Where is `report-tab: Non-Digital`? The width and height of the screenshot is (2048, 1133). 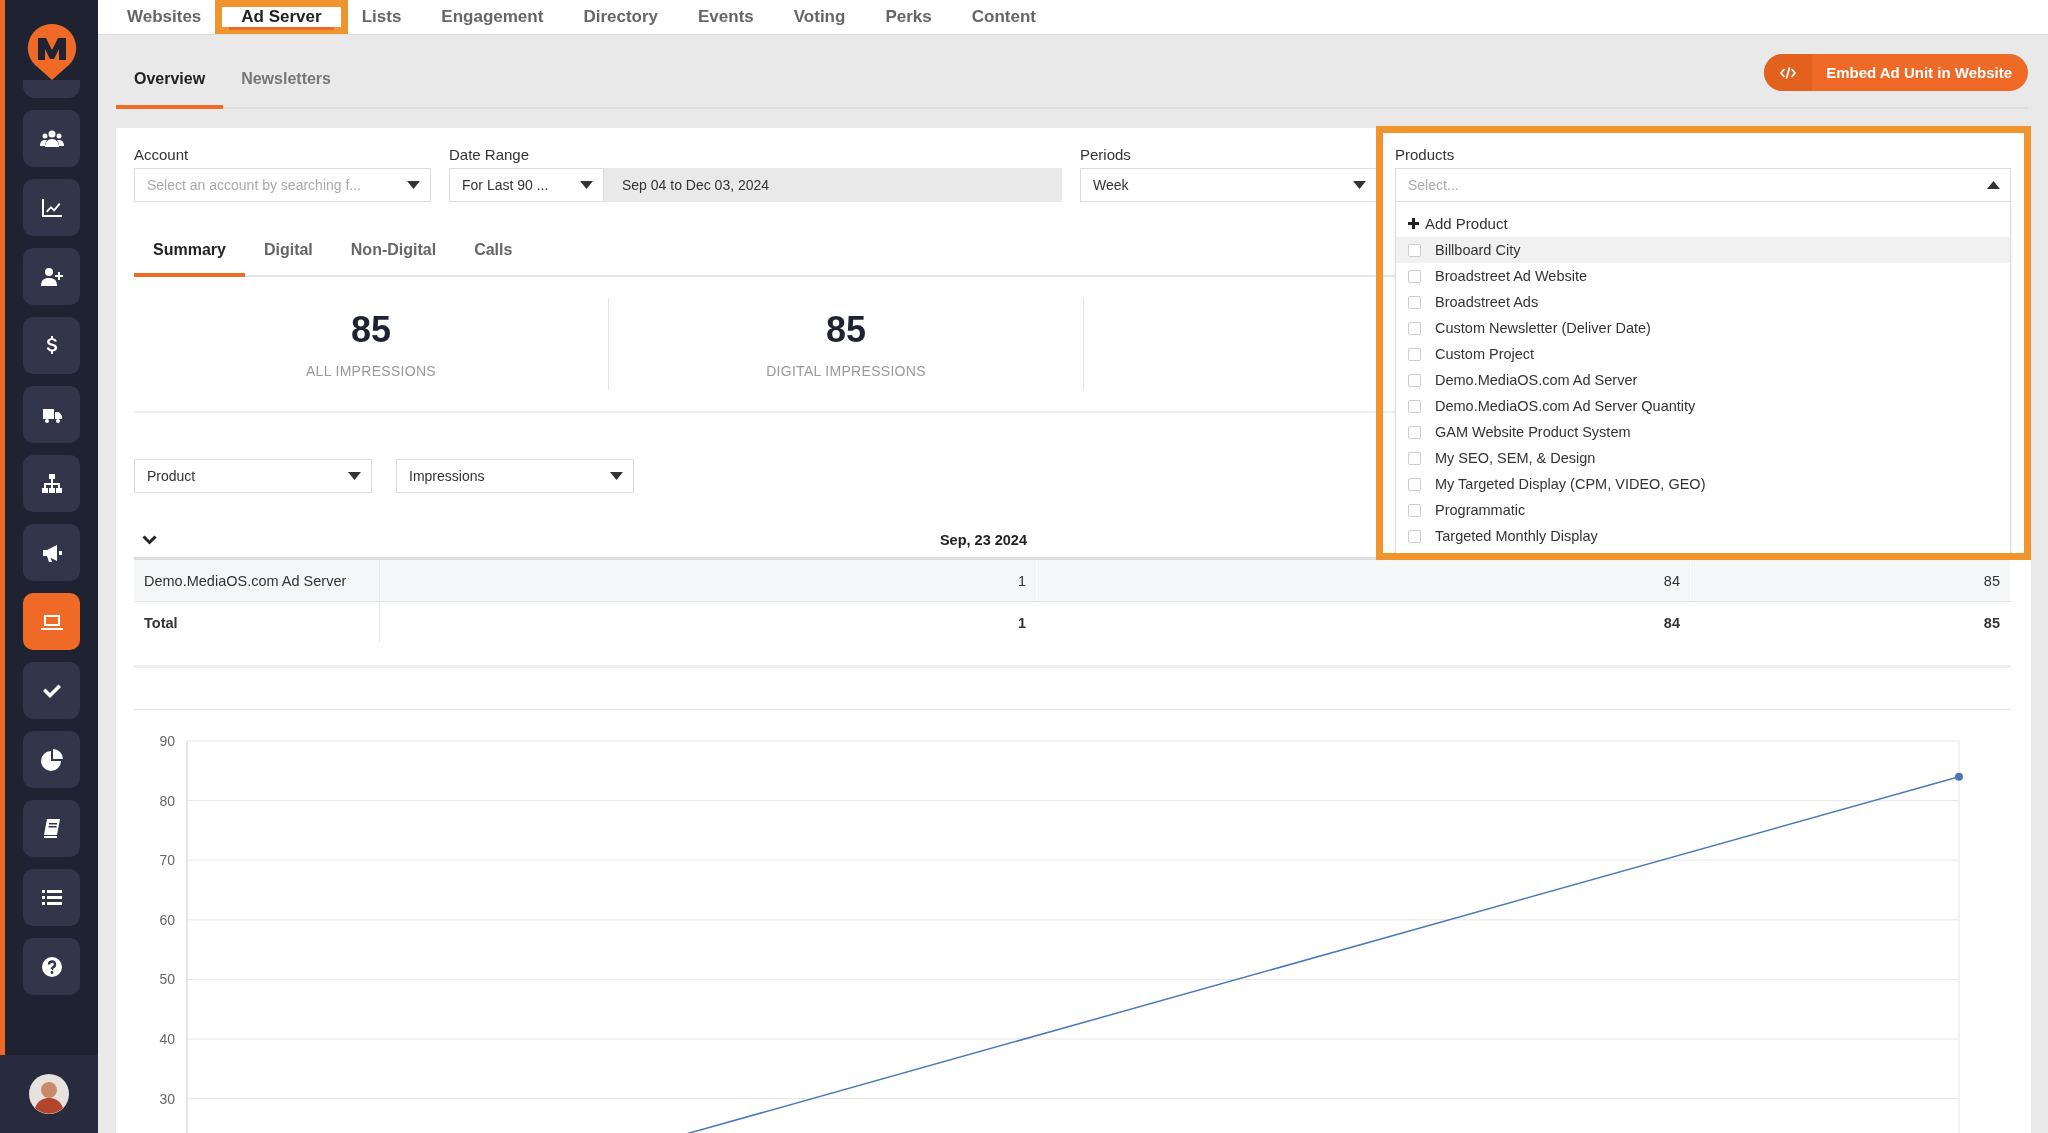
report-tab: Non-Digital is located at coordinates (393, 259).